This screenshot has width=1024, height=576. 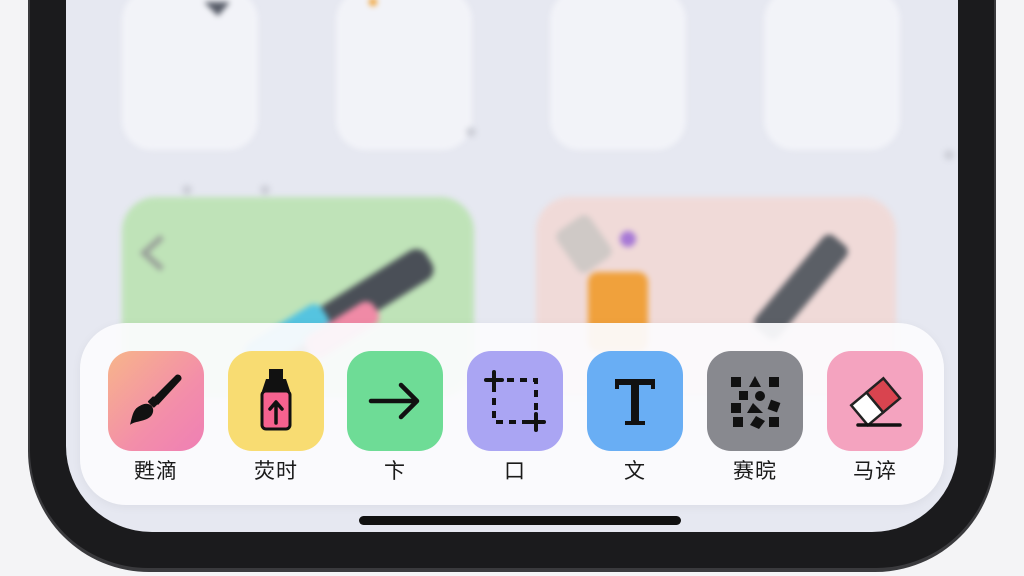 I want to click on eraser-icon, so click(x=875, y=401).